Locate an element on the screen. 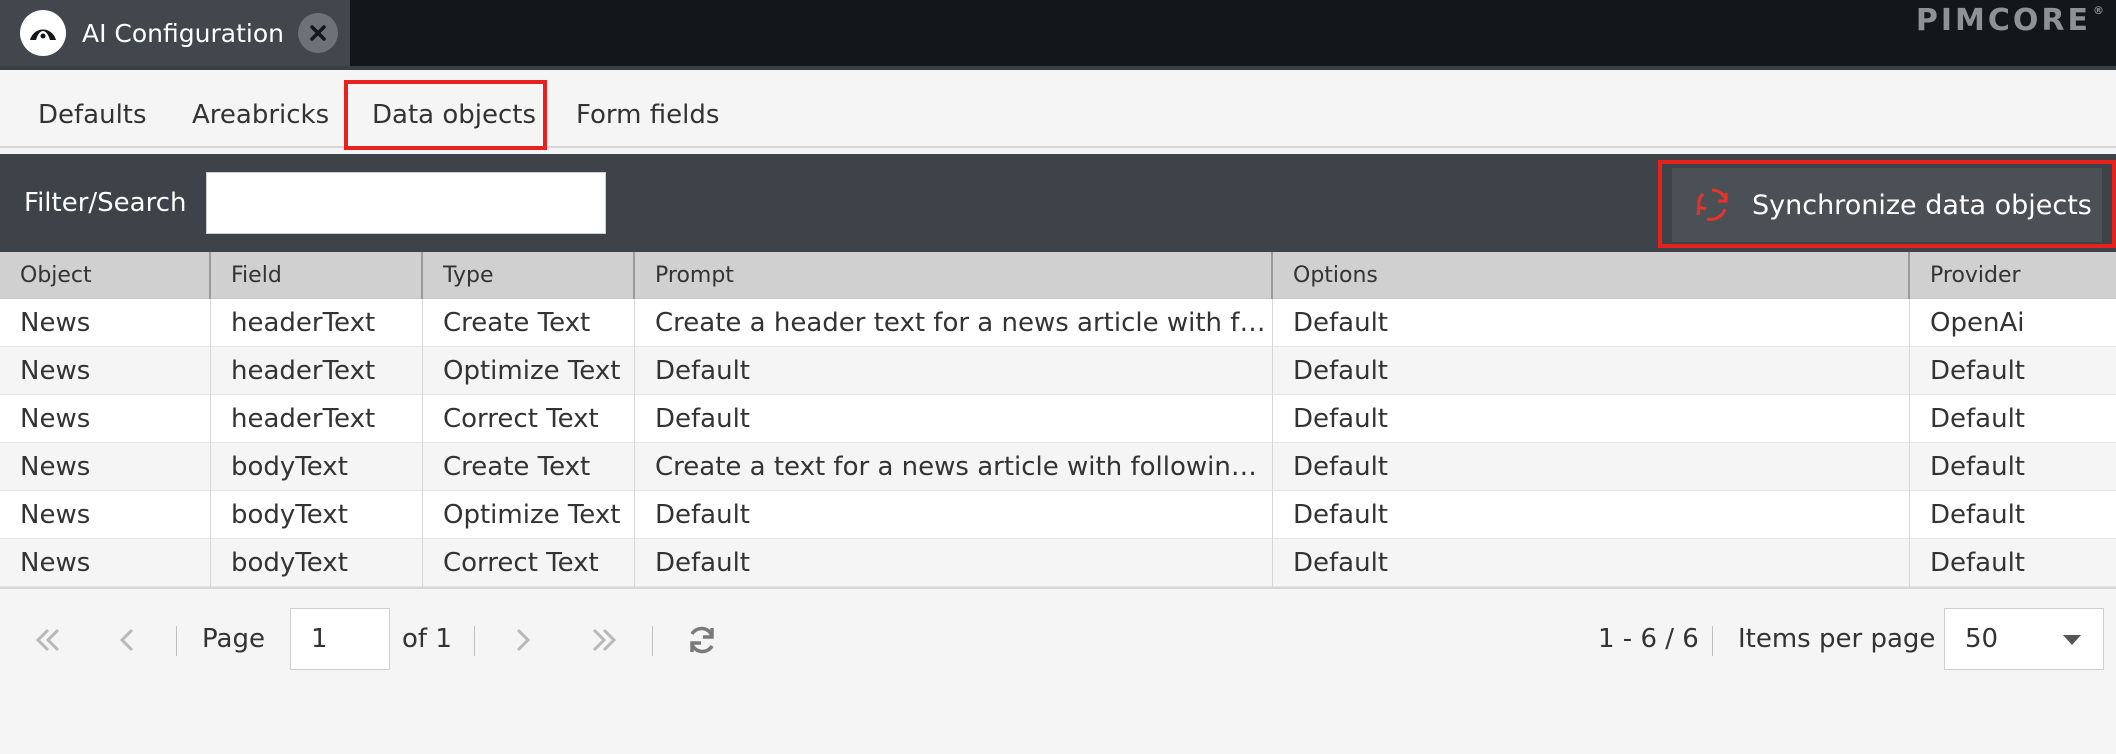 The height and width of the screenshot is (754, 2116). column-header-object: Object is located at coordinates (105, 275).